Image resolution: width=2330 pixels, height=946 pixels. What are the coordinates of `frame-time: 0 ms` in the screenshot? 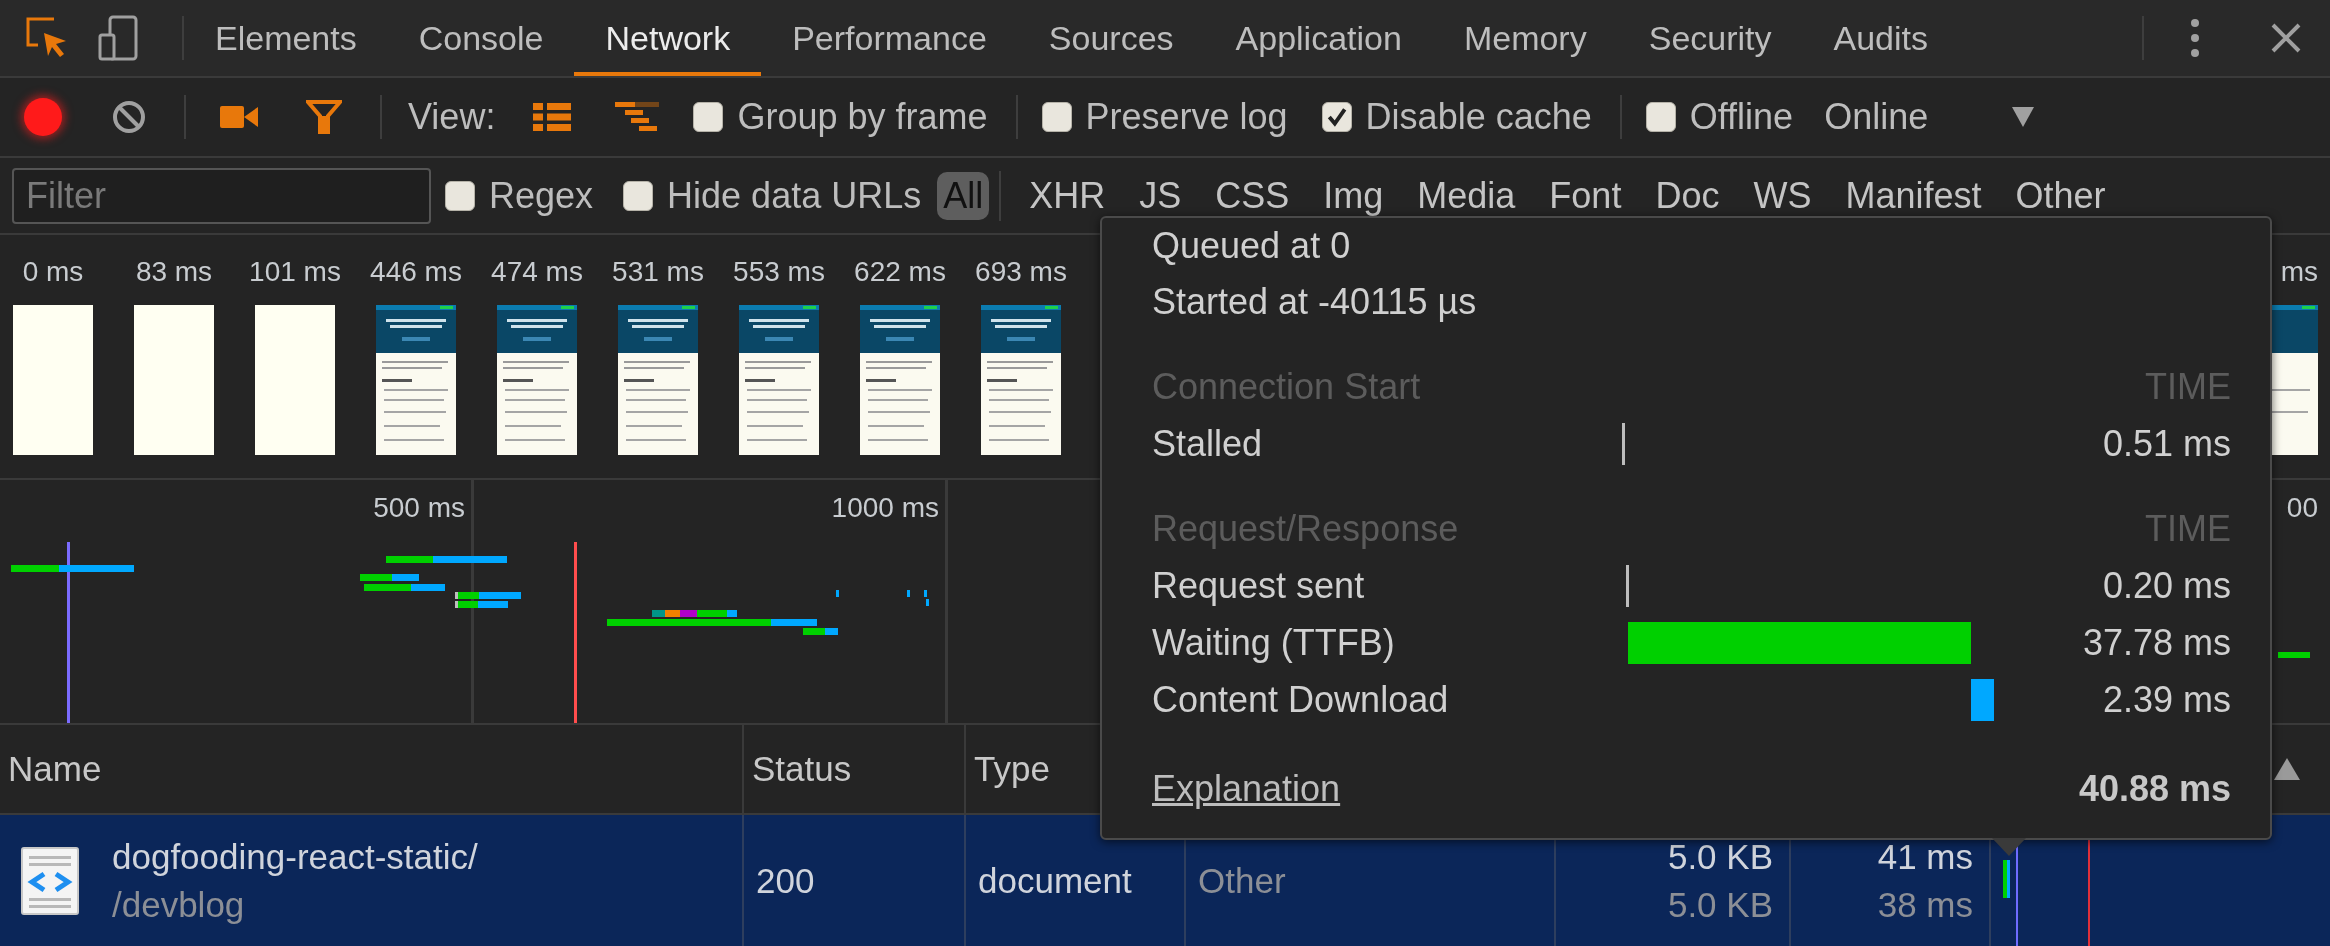 It's located at (53, 272).